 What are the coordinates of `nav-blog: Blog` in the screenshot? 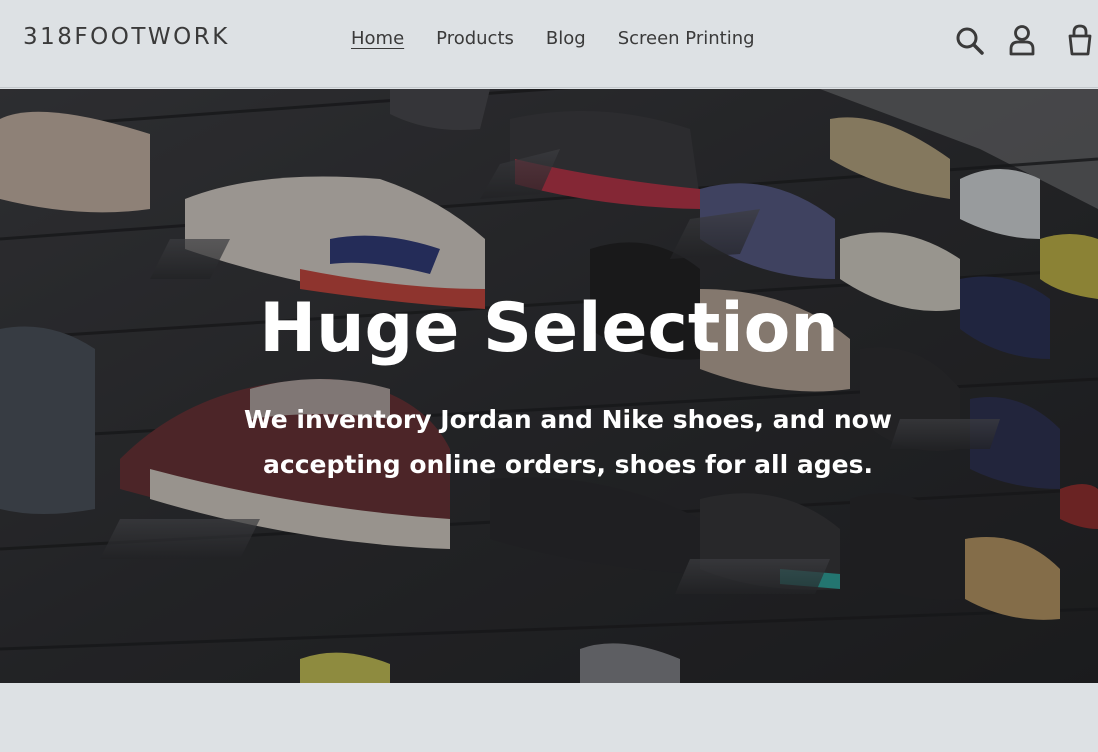 It's located at (566, 39).